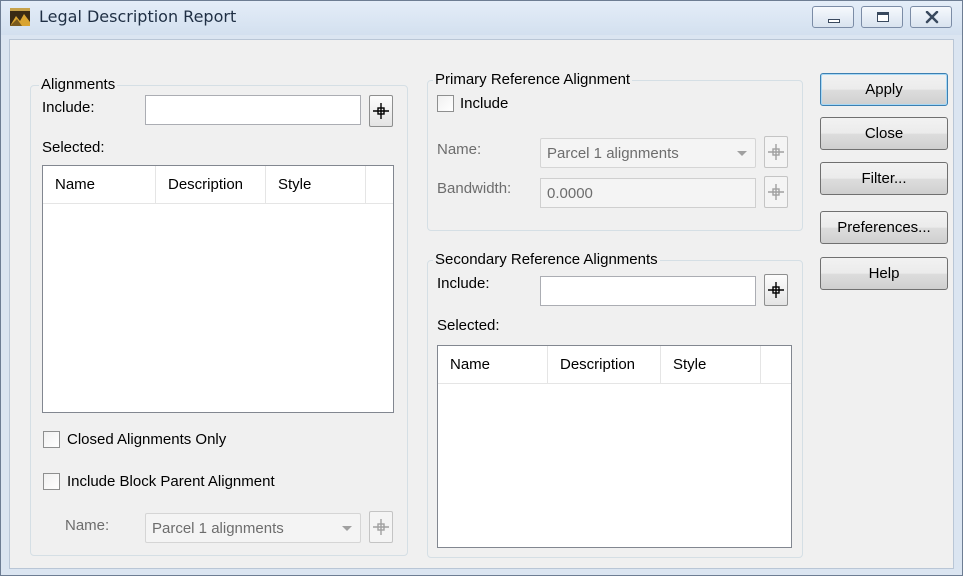 This screenshot has height=576, width=963. What do you see at coordinates (253, 528) in the screenshot?
I see `block-parent-name-select: Parcel 1 alignments` at bounding box center [253, 528].